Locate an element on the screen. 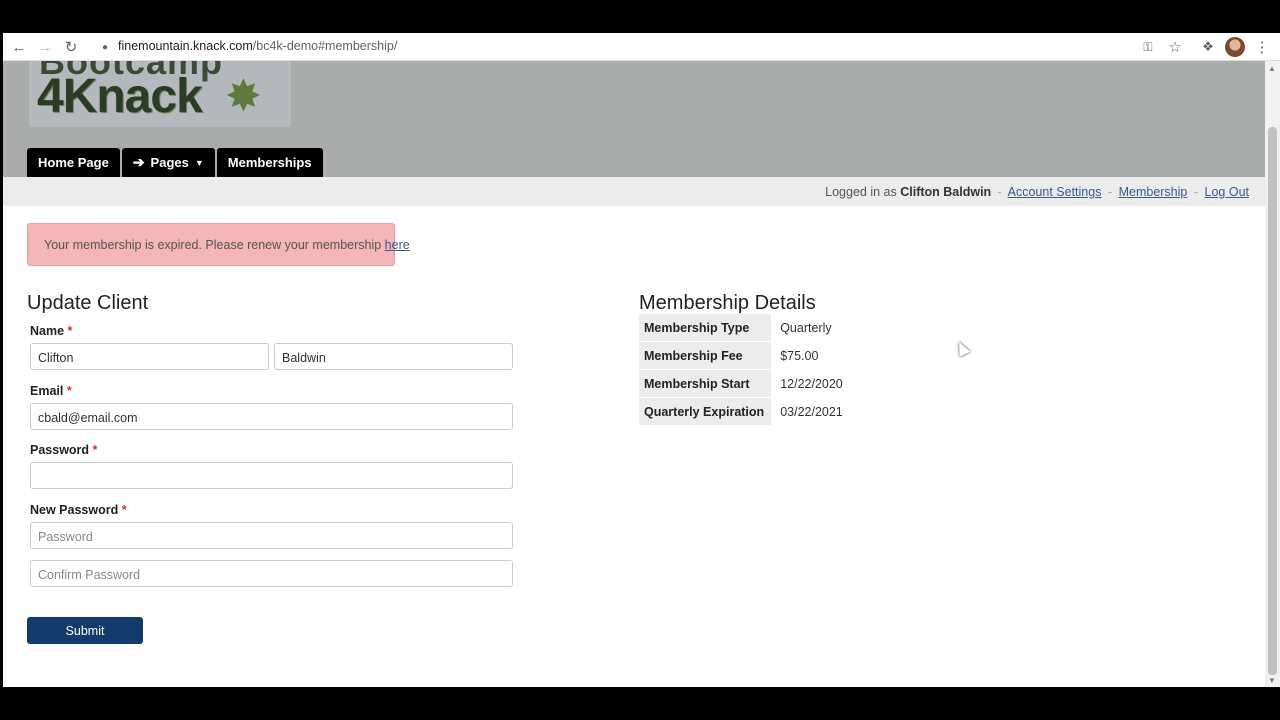 The height and width of the screenshot is (720, 1280). nav-pages-label: Pages is located at coordinates (170, 162).